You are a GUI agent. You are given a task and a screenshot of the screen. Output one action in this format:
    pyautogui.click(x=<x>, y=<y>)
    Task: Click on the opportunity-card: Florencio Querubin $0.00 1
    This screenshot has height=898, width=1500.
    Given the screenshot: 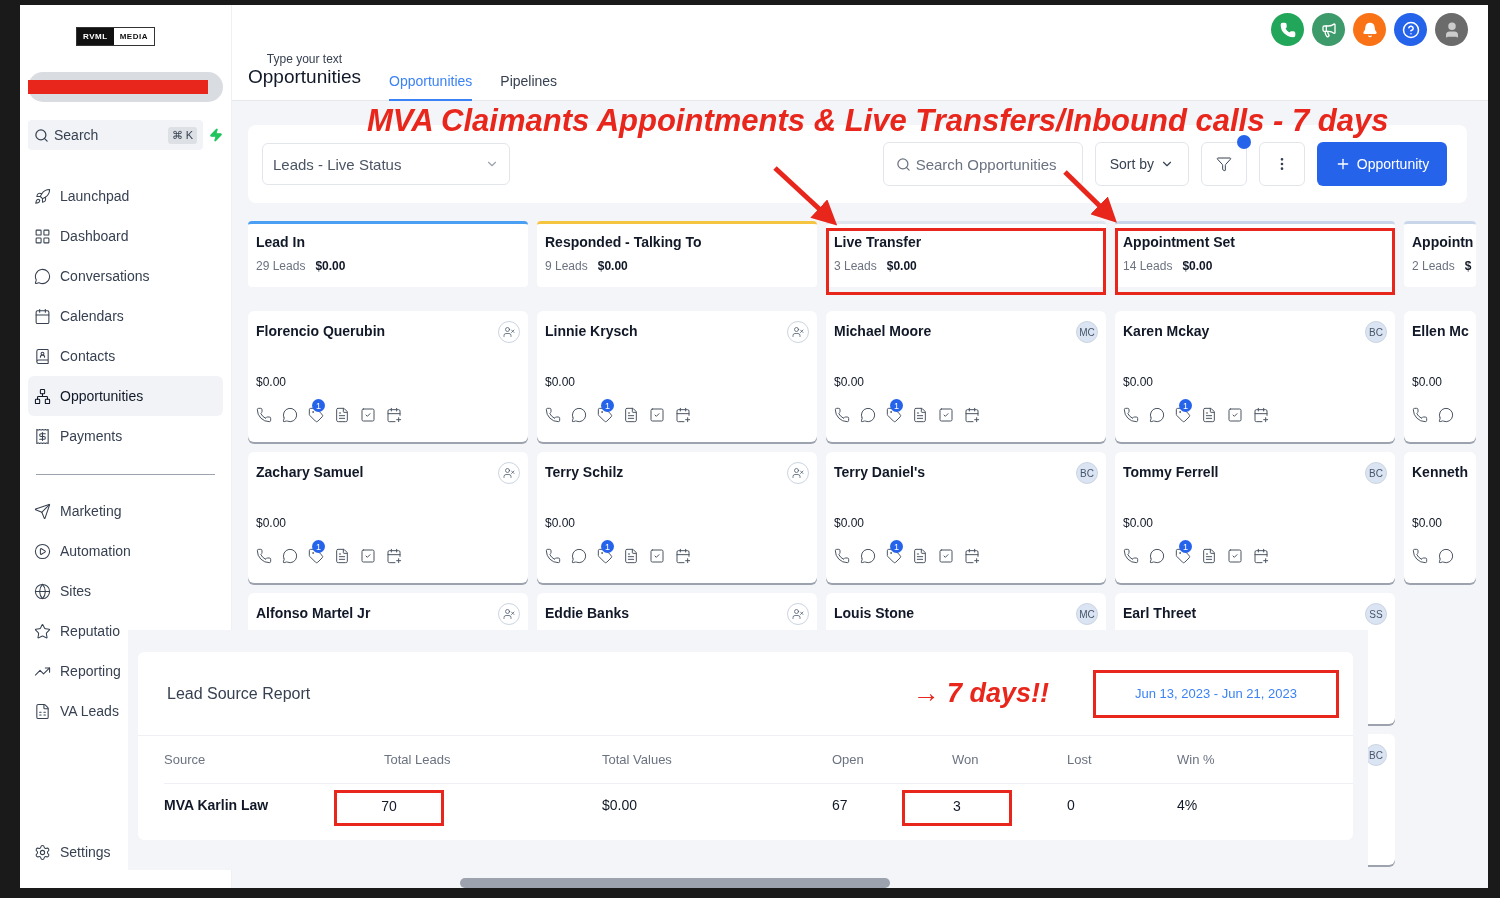 What is the action you would take?
    pyautogui.click(x=388, y=376)
    